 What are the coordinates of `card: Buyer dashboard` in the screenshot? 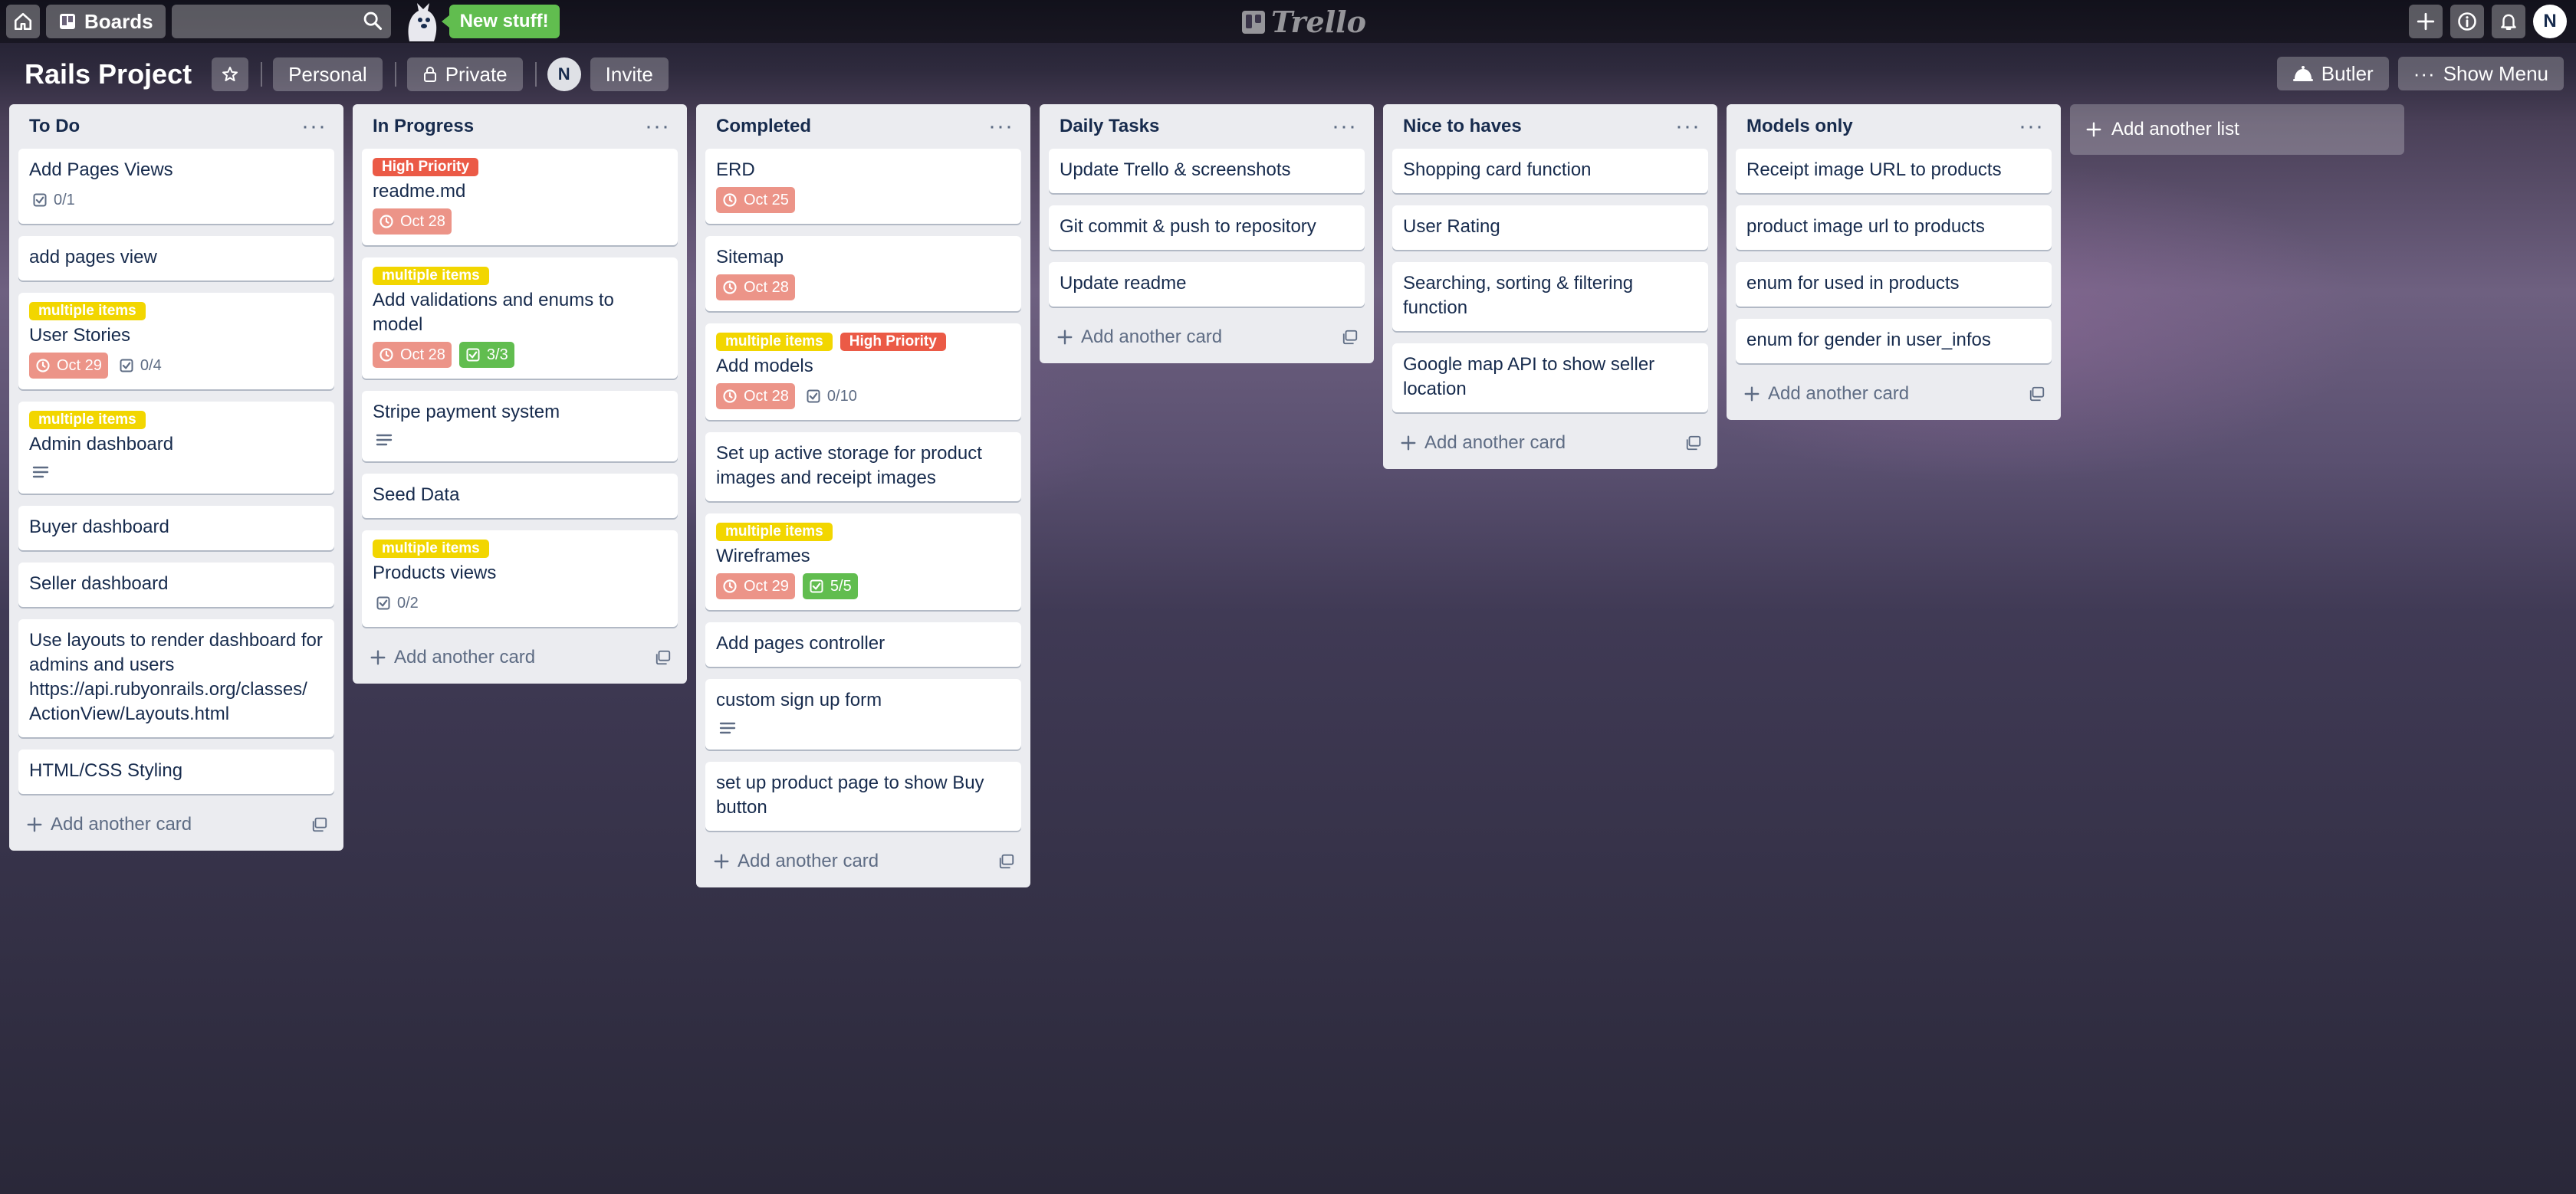 It's located at (176, 528).